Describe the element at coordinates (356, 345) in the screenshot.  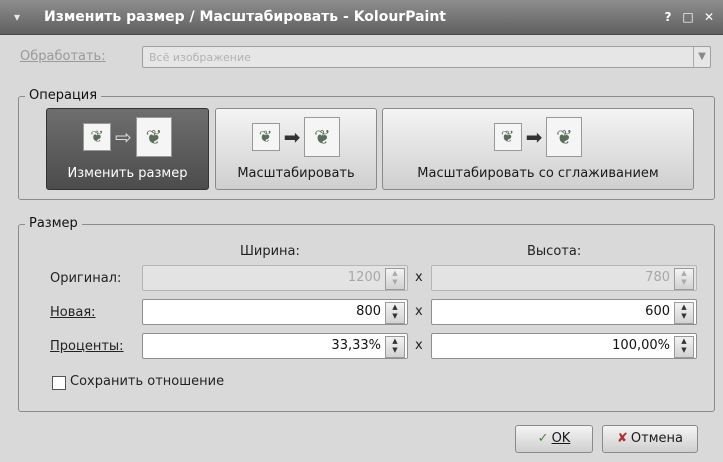
I see `percent-width-value: 33,33%` at that location.